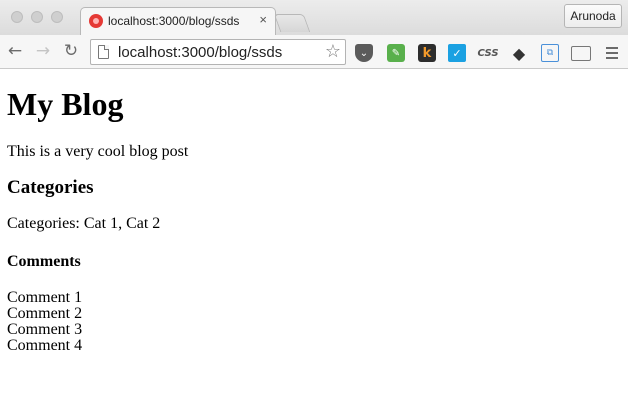 This screenshot has height=415, width=628. Describe the element at coordinates (98, 151) in the screenshot. I see `post-body: This is a very cool blog post` at that location.